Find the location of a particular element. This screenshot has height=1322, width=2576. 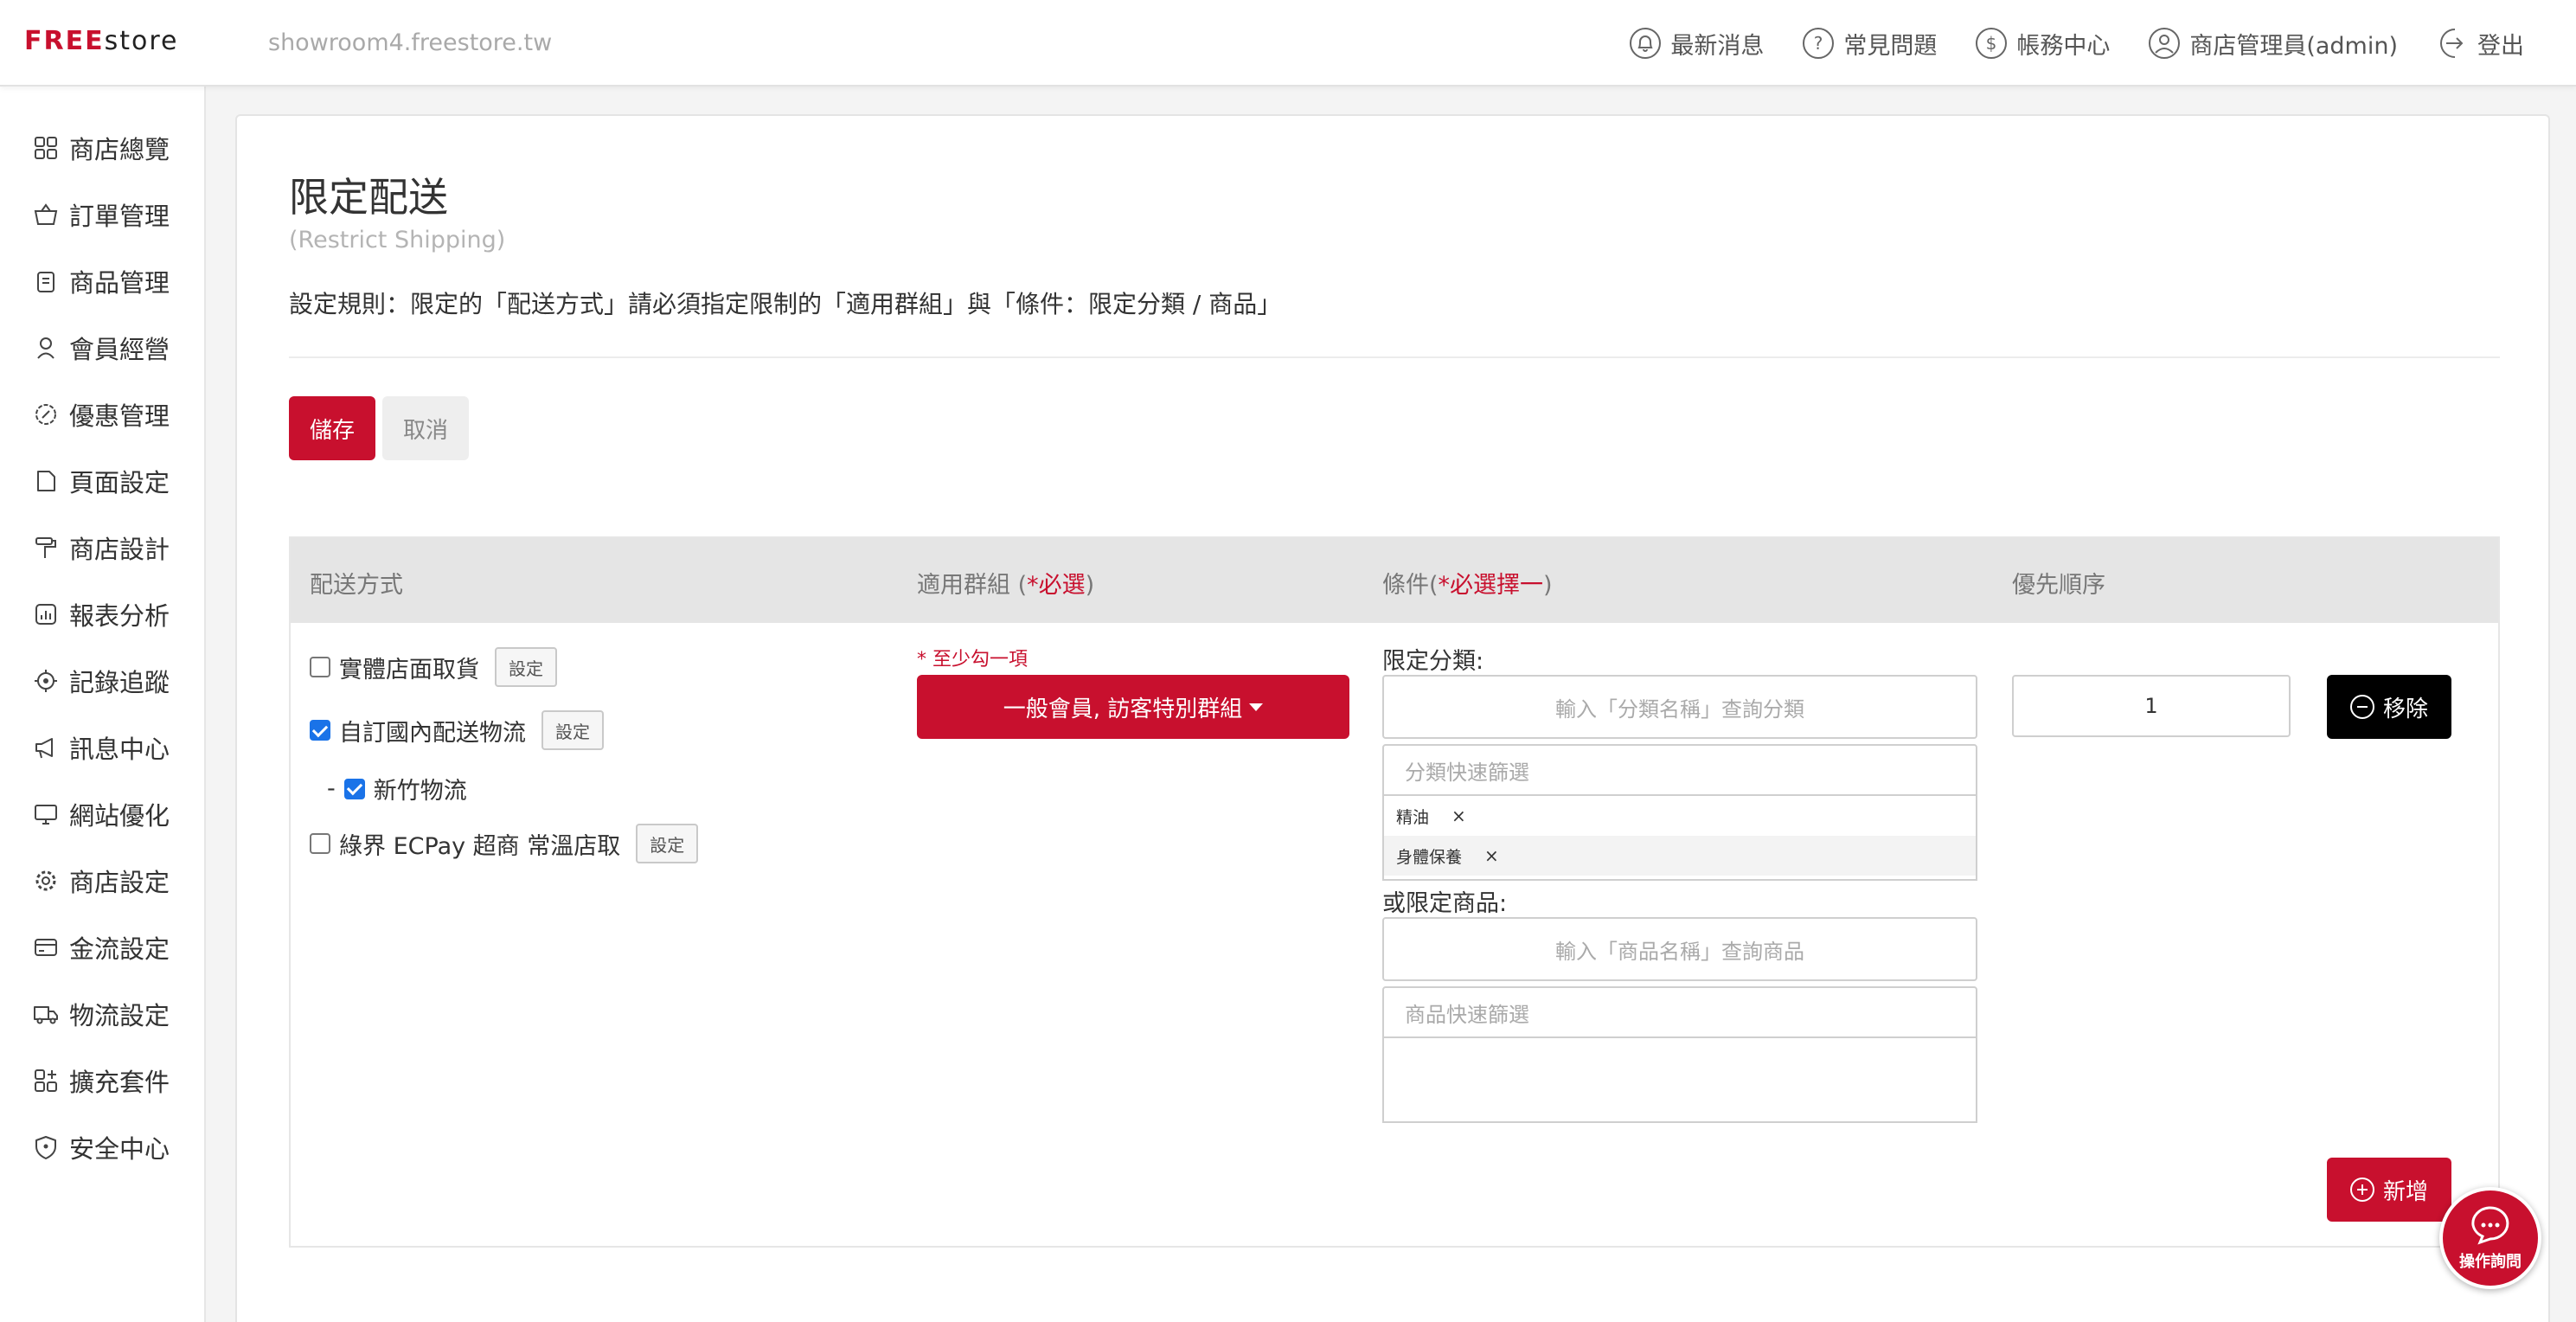

sidebar-item-design: 商店設計 is located at coordinates (101, 547).